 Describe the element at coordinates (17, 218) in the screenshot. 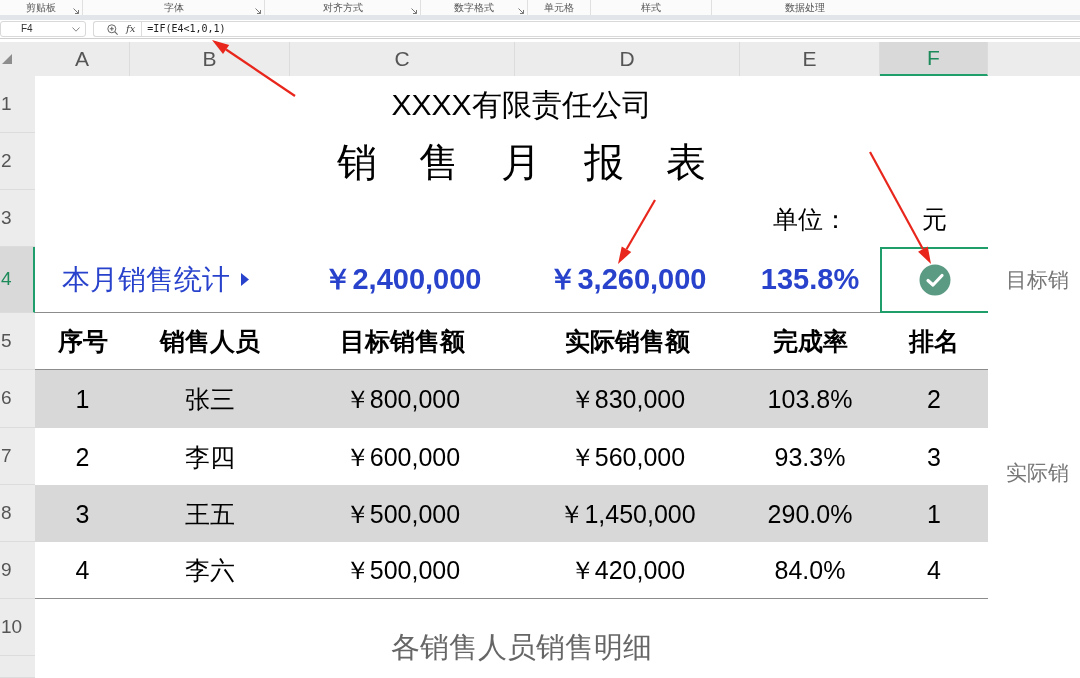

I see `row-header: 3` at that location.